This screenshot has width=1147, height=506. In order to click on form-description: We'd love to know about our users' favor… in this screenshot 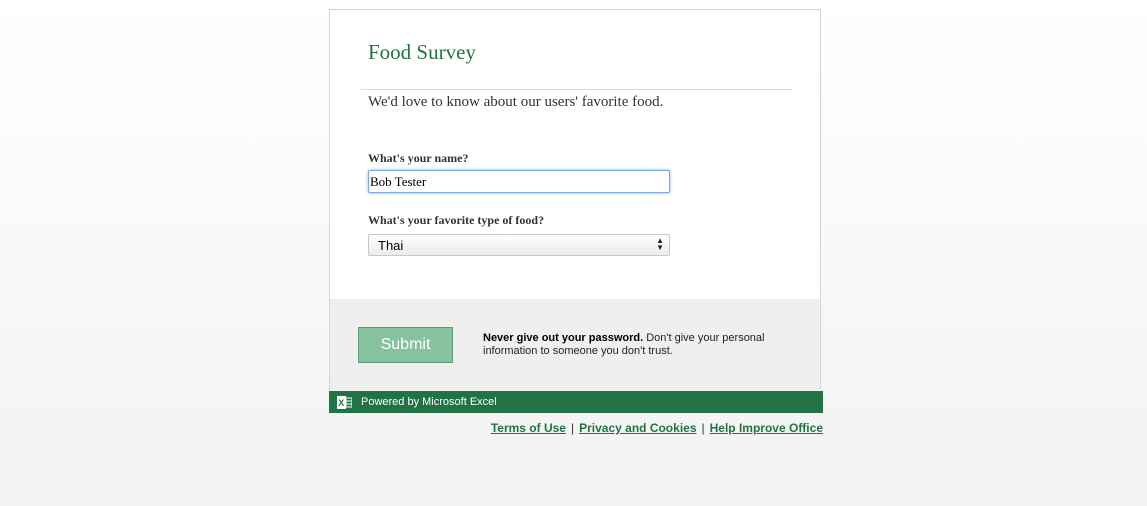, I will do `click(516, 102)`.